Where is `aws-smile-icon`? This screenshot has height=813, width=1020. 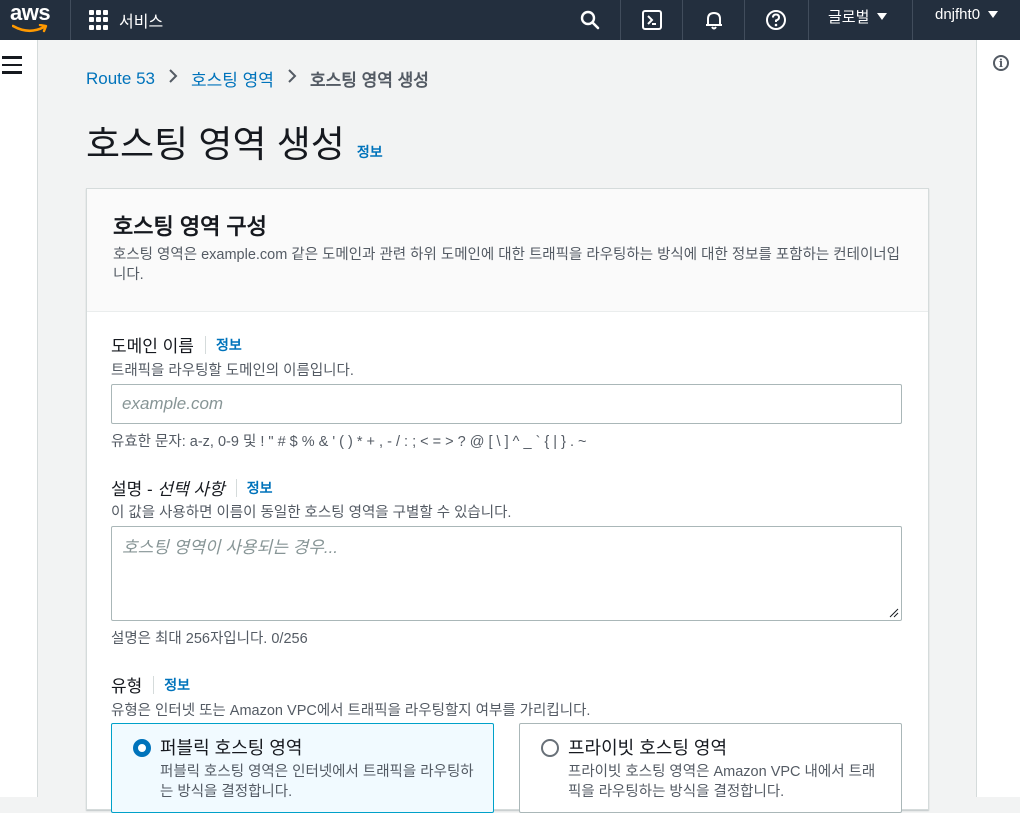 aws-smile-icon is located at coordinates (30, 28).